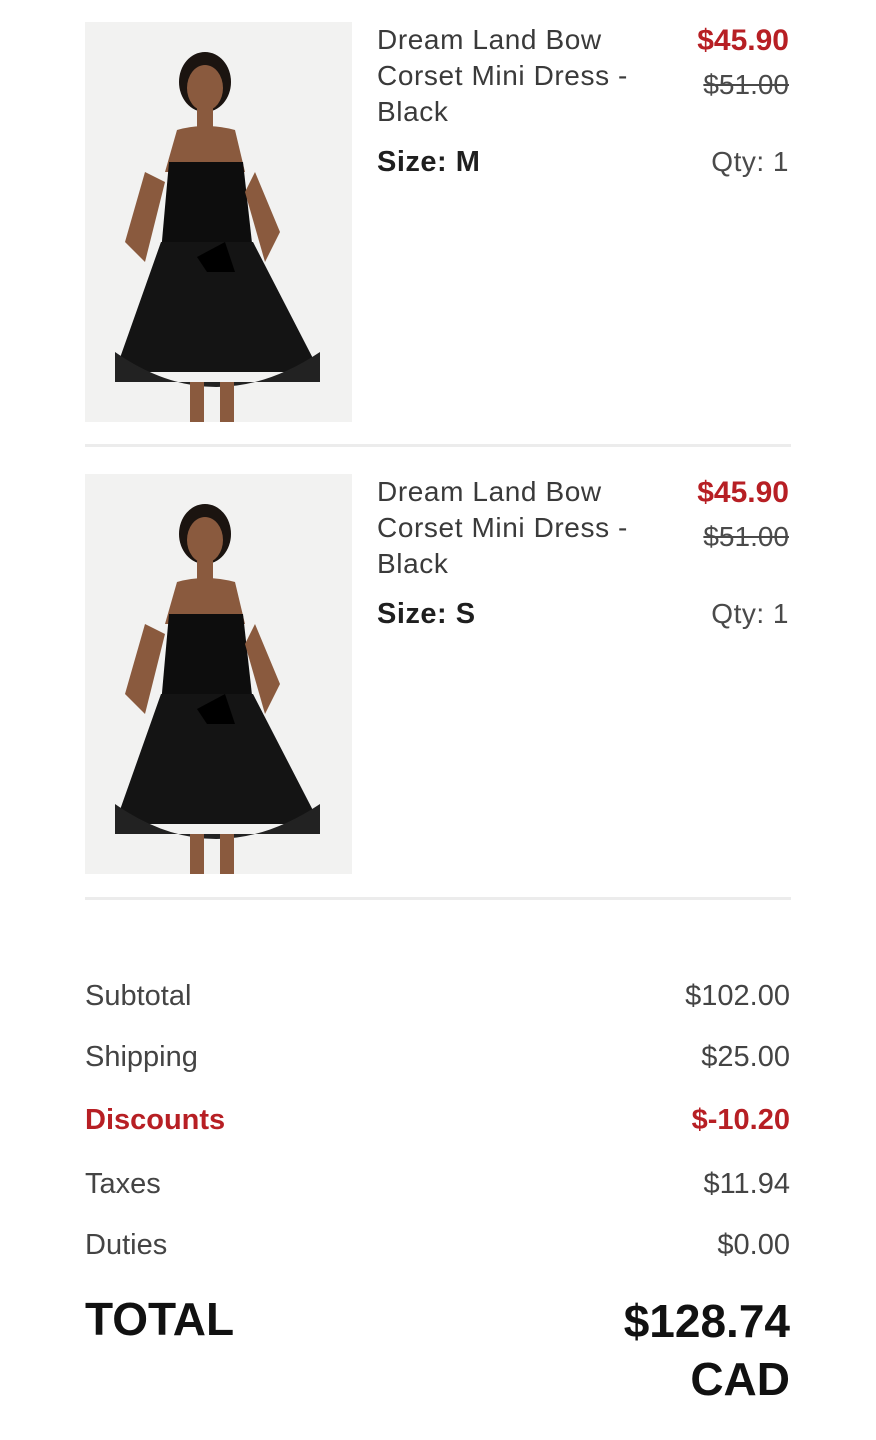 The width and height of the screenshot is (876, 1440). I want to click on summary-duties: Duties $0.00, so click(437, 1249).